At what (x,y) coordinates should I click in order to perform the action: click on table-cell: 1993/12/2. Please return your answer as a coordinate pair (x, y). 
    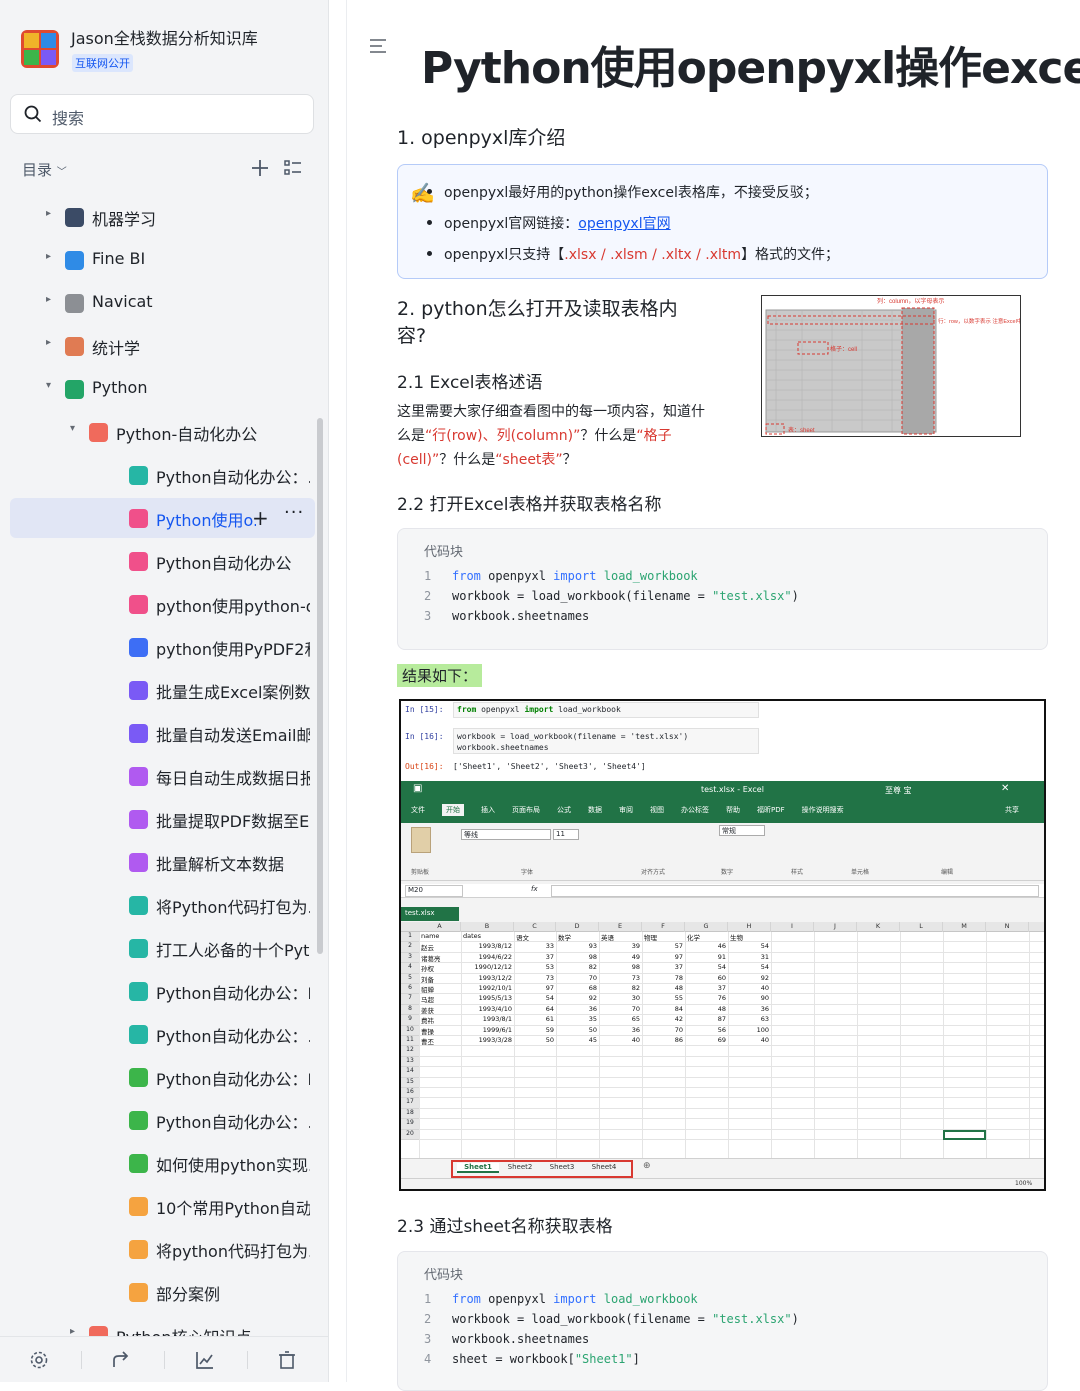
    Looking at the image, I should click on (487, 978).